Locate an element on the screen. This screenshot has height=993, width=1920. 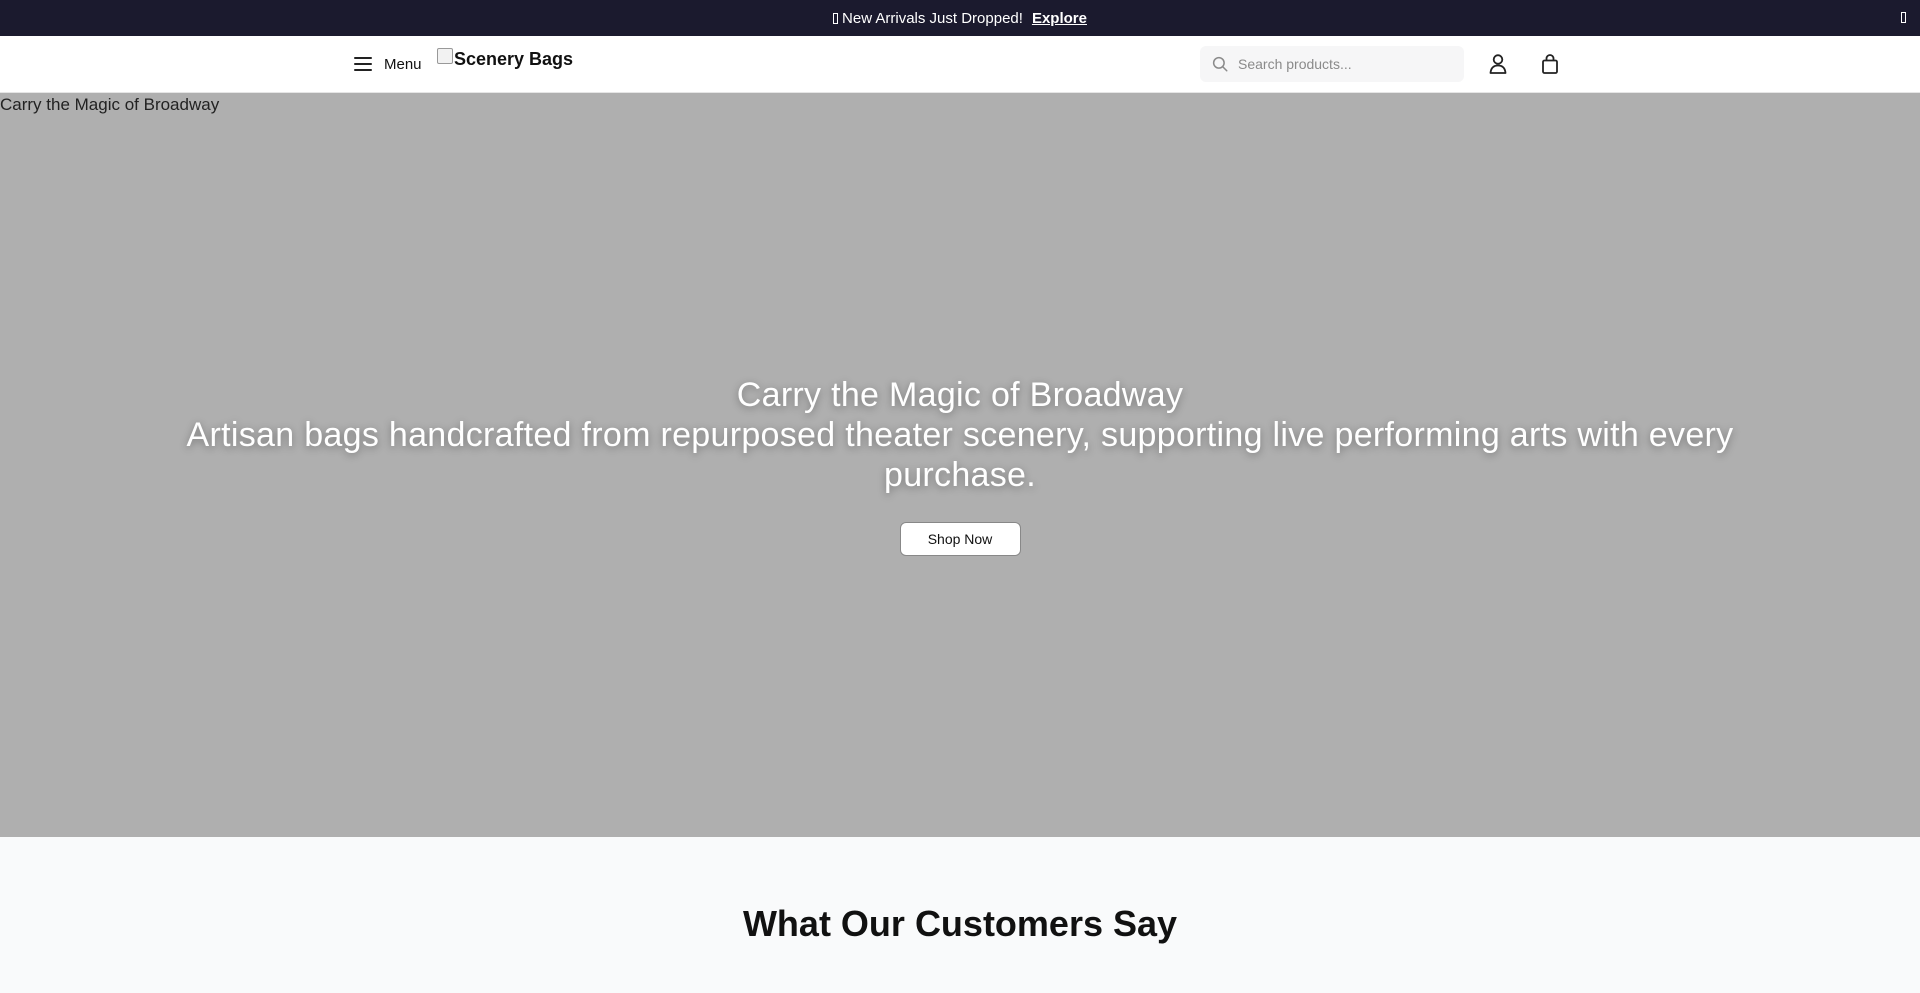
site-header: Menu Scenery Bags is located at coordinates (960, 64).